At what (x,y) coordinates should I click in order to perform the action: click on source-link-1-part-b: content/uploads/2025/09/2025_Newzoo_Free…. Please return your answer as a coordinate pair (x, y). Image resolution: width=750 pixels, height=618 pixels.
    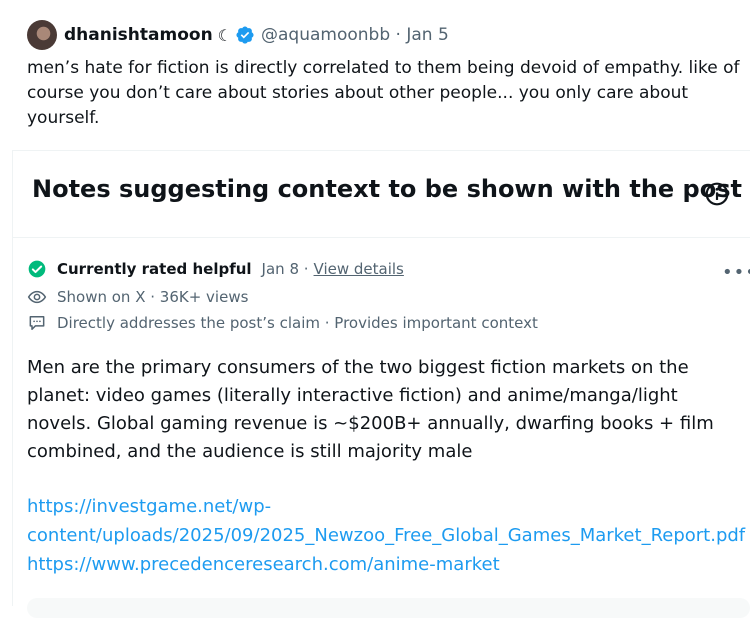
    Looking at the image, I should click on (386, 535).